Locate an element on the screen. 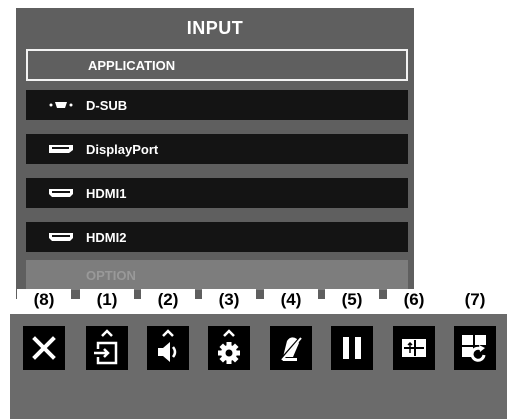  dsub-port-icon is located at coordinates (61, 105).